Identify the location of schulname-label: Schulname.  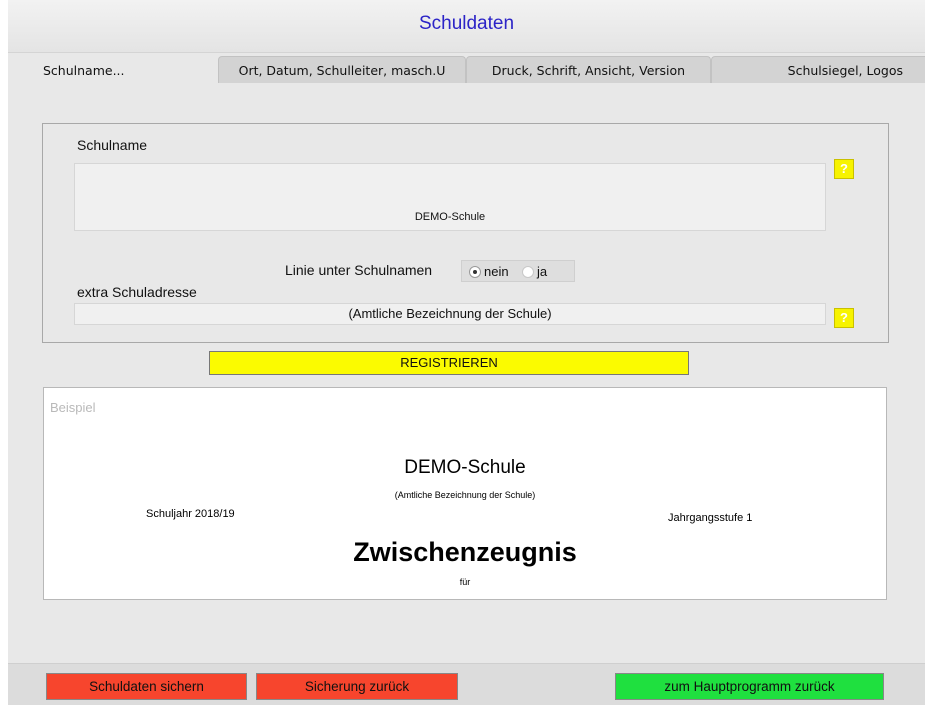
(112, 145).